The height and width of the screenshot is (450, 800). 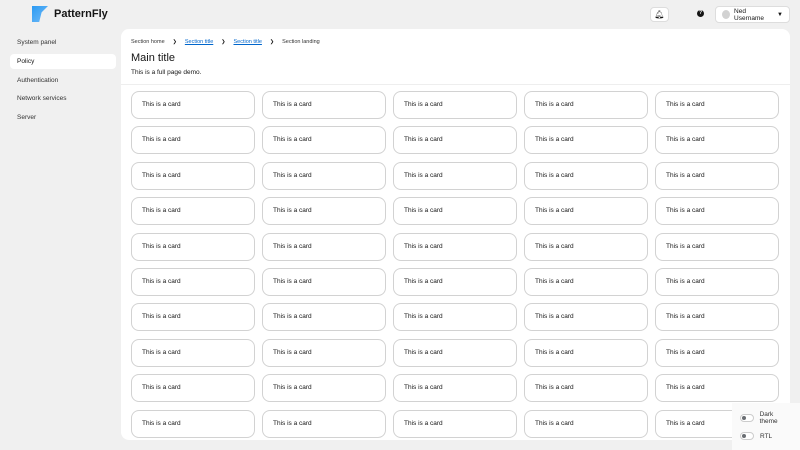 I want to click on rtl-label: RTL, so click(x=766, y=436).